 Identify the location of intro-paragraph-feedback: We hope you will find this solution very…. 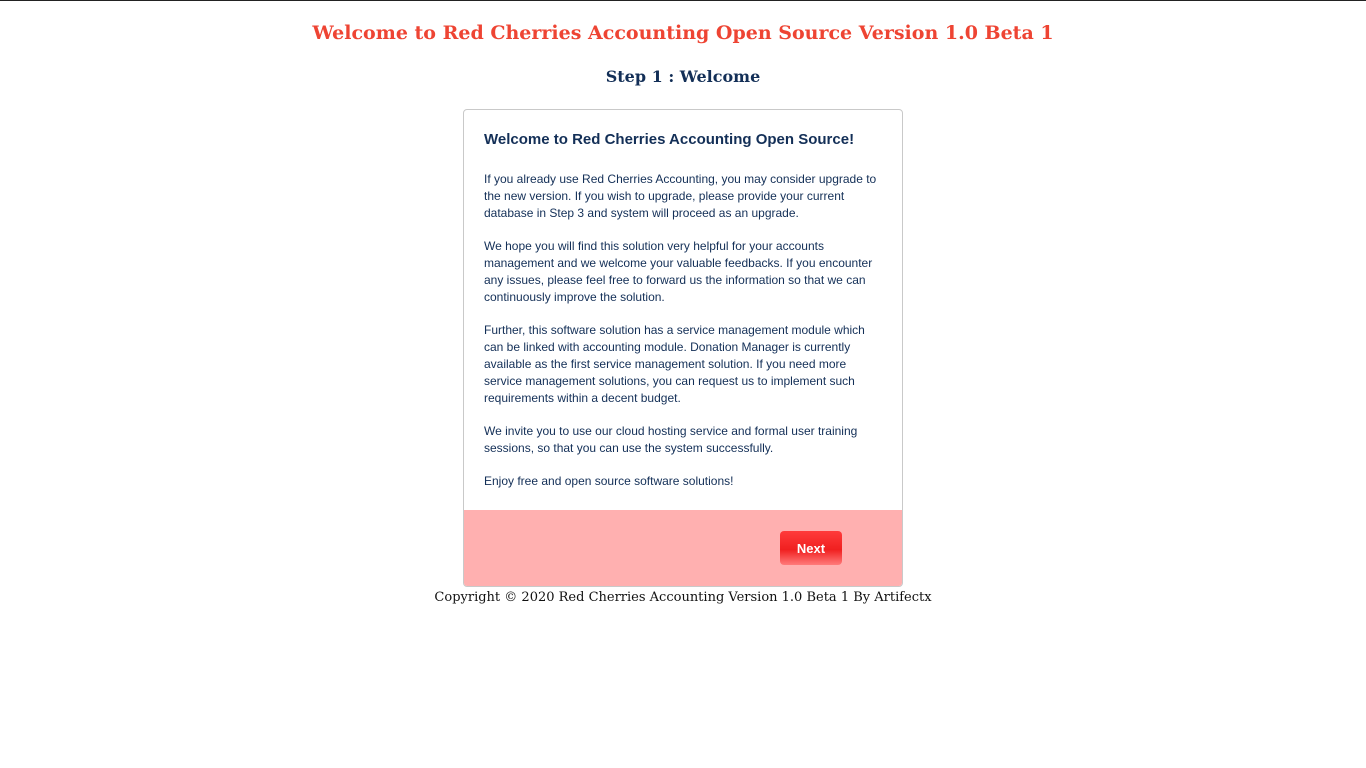
(678, 271).